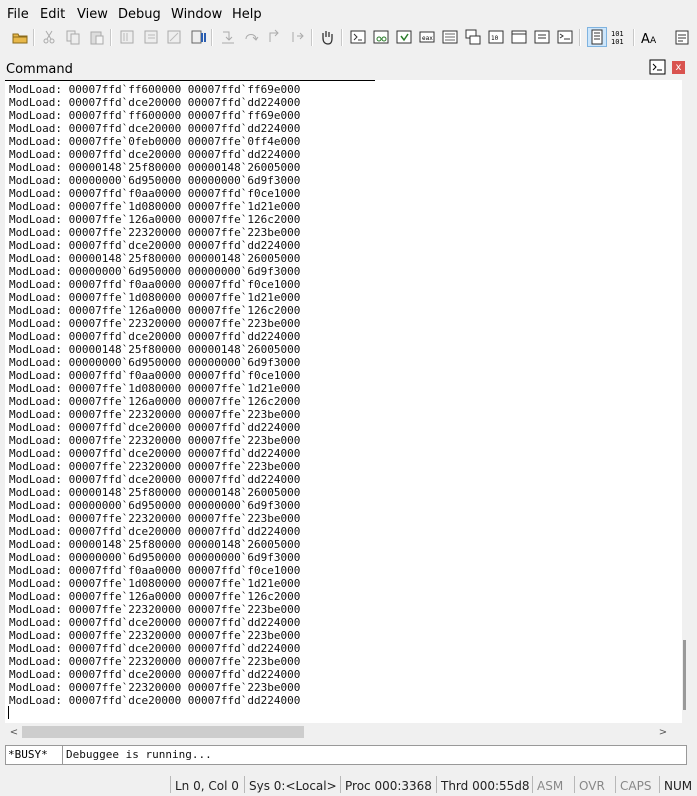 This screenshot has height=796, width=697. I want to click on vertical-scrollbar-thumb, so click(684, 675).